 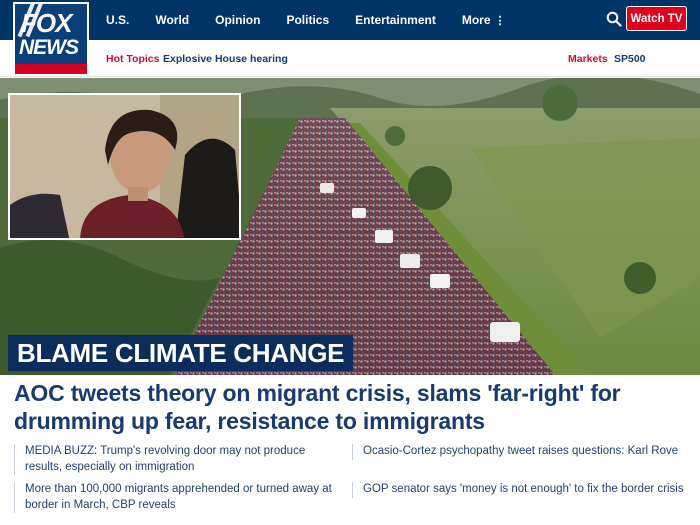 I want to click on watch-tv-button: Watch TV, so click(x=656, y=18).